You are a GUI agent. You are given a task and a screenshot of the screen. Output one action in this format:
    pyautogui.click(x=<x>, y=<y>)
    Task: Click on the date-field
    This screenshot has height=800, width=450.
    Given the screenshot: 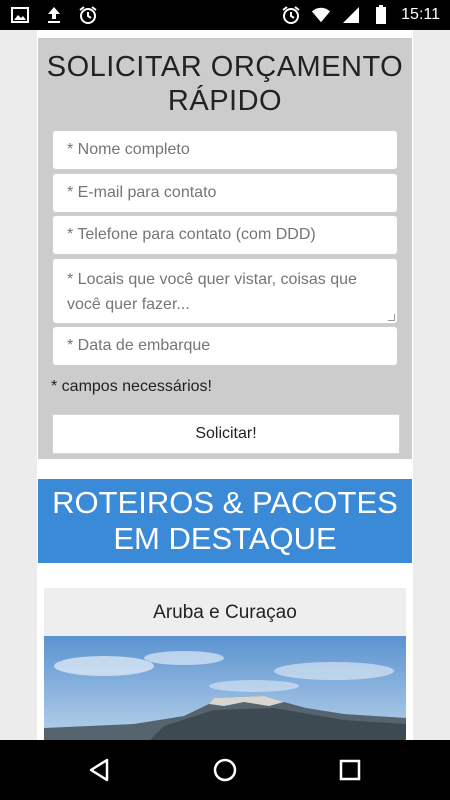 What is the action you would take?
    pyautogui.click(x=225, y=346)
    